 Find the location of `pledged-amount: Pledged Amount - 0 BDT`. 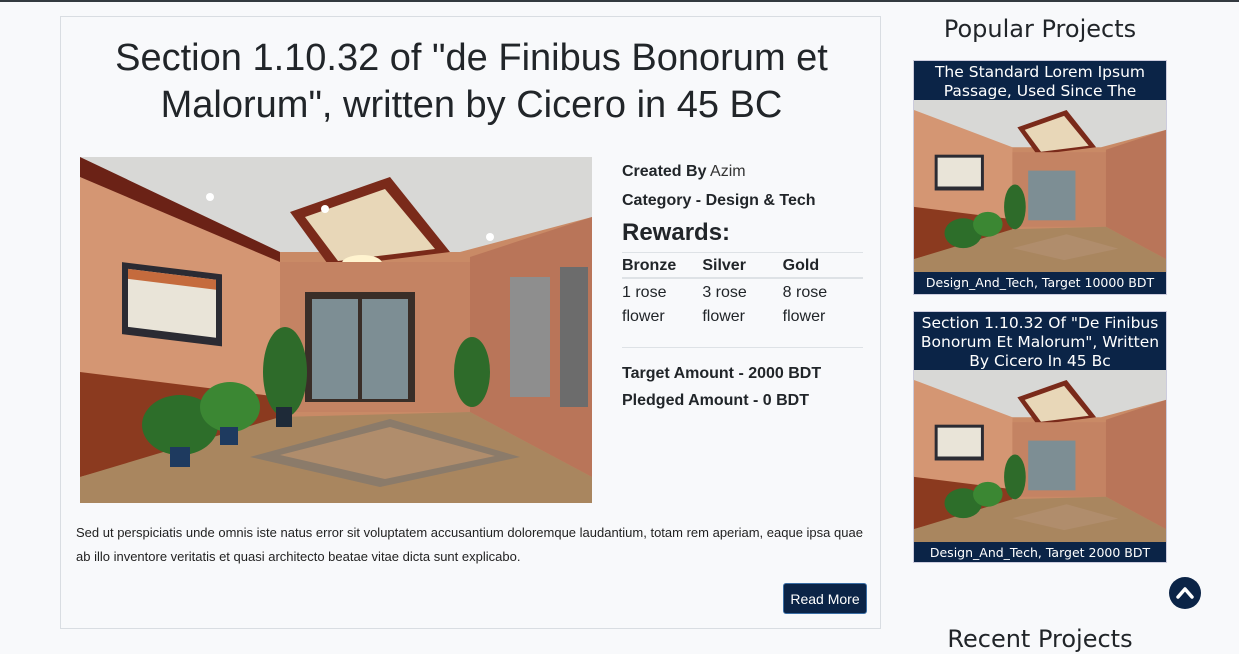

pledged-amount: Pledged Amount - 0 BDT is located at coordinates (715, 400).